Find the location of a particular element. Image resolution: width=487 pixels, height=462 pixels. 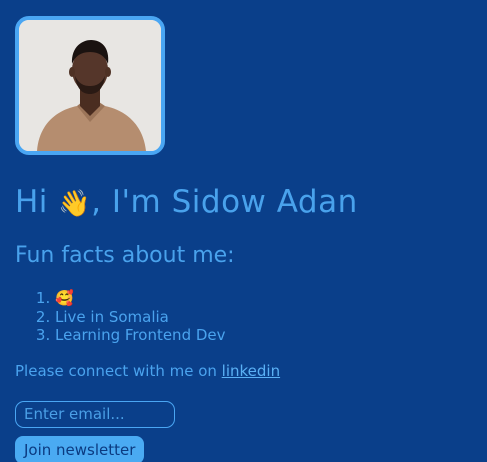

page-title: Hi 👋, I'm Sidow Adan is located at coordinates (243, 203).